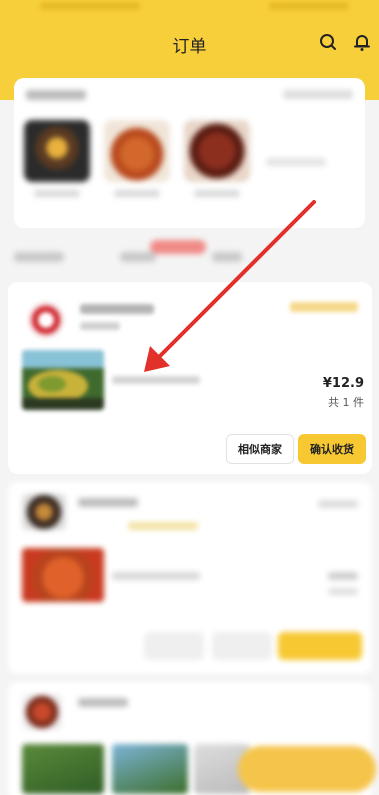  What do you see at coordinates (318, 94) in the screenshot?
I see `recommendation-more-link` at bounding box center [318, 94].